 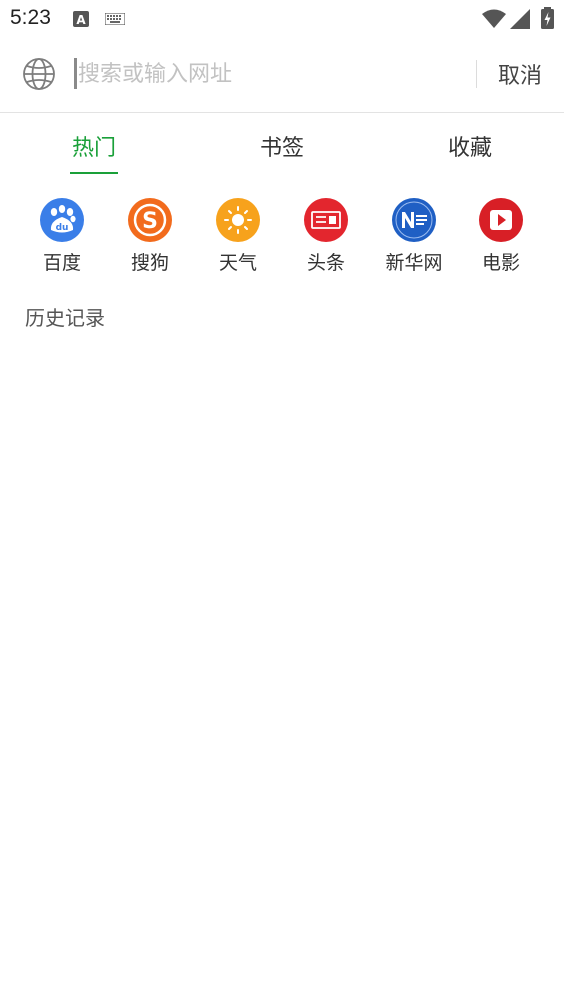 I want to click on shortcut-grid: du 百度 S 搜狗 天气 头条 新华网 电影, so click(x=282, y=236).